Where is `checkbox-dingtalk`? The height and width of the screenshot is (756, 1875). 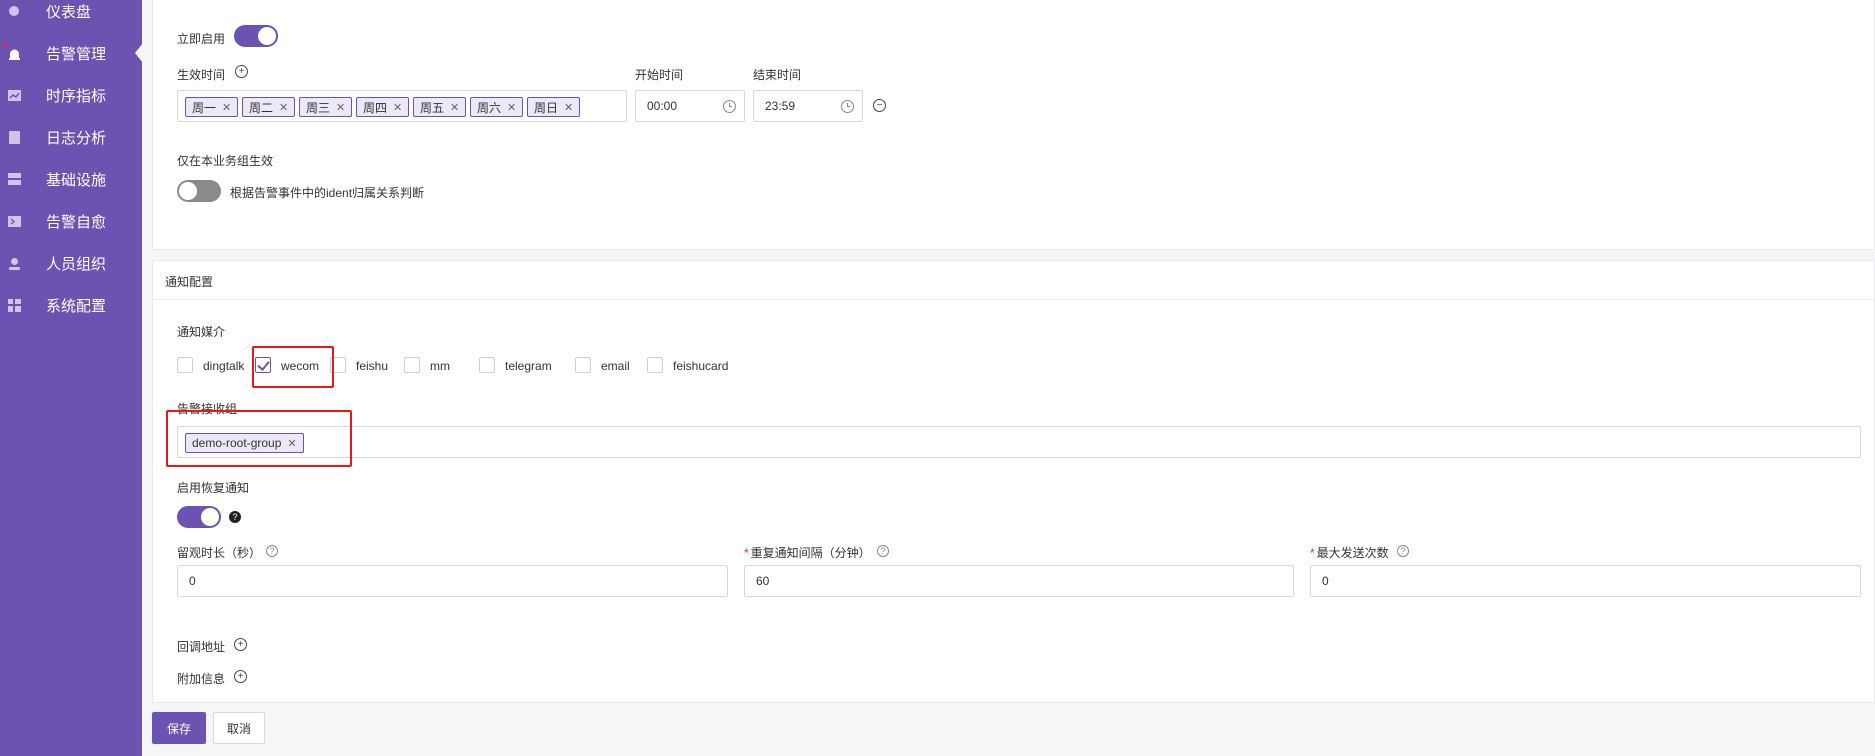
checkbox-dingtalk is located at coordinates (185, 365).